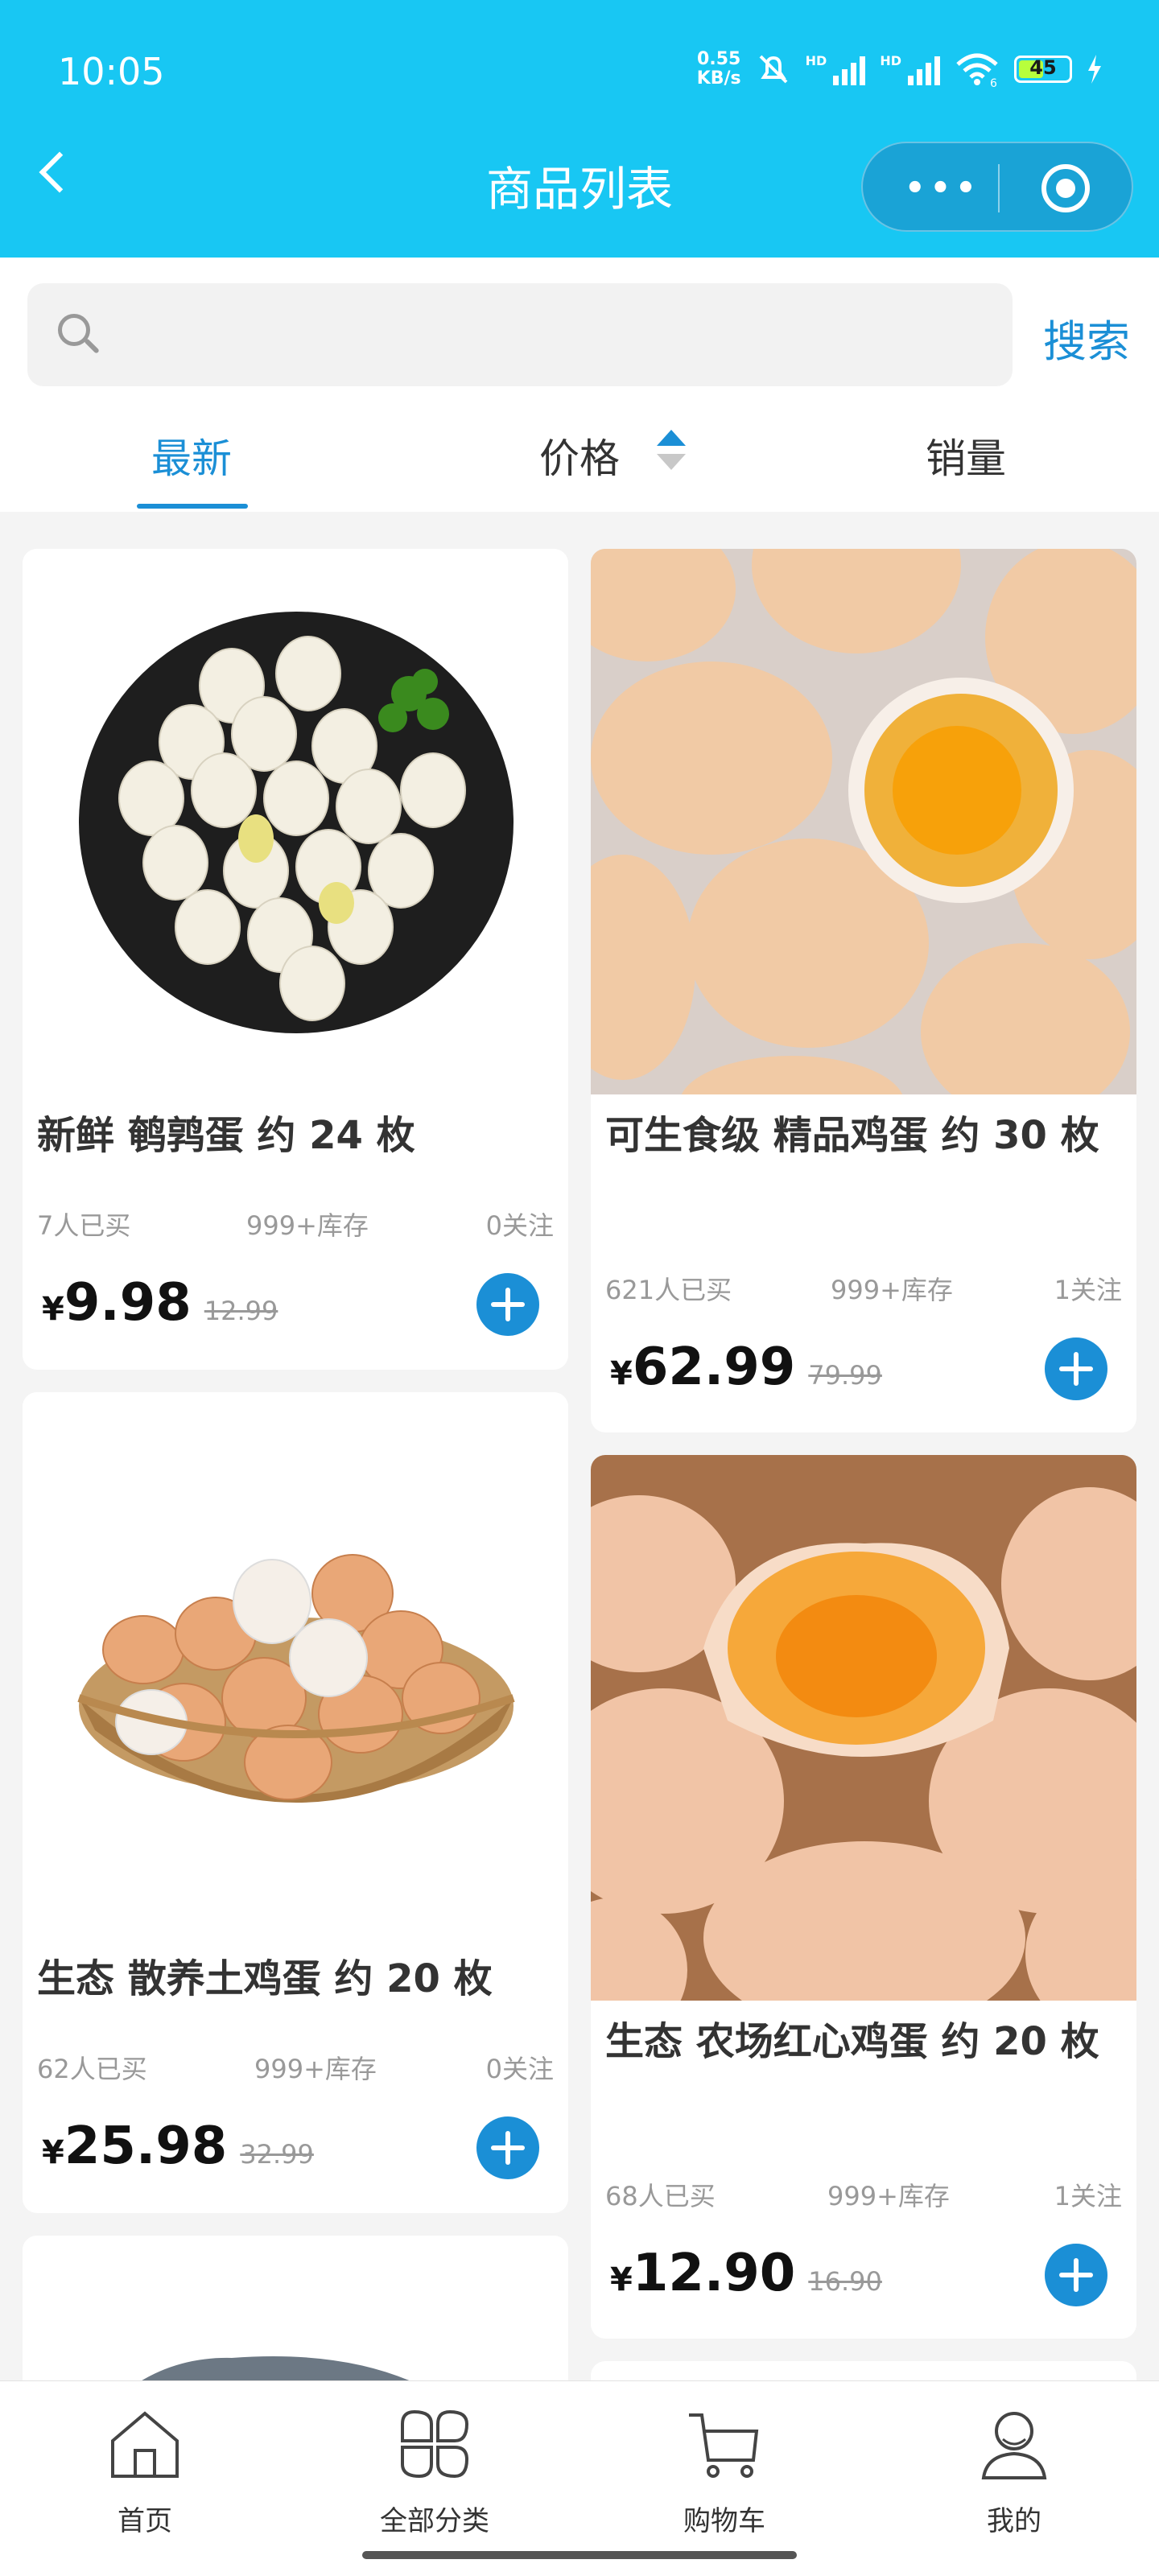  What do you see at coordinates (552, 335) in the screenshot?
I see `search-input` at bounding box center [552, 335].